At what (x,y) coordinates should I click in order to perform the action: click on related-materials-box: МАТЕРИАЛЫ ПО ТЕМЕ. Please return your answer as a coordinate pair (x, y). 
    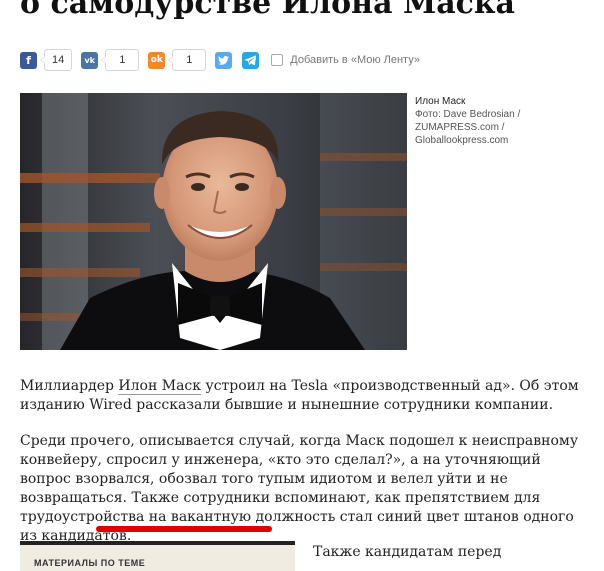
    Looking at the image, I should click on (157, 556).